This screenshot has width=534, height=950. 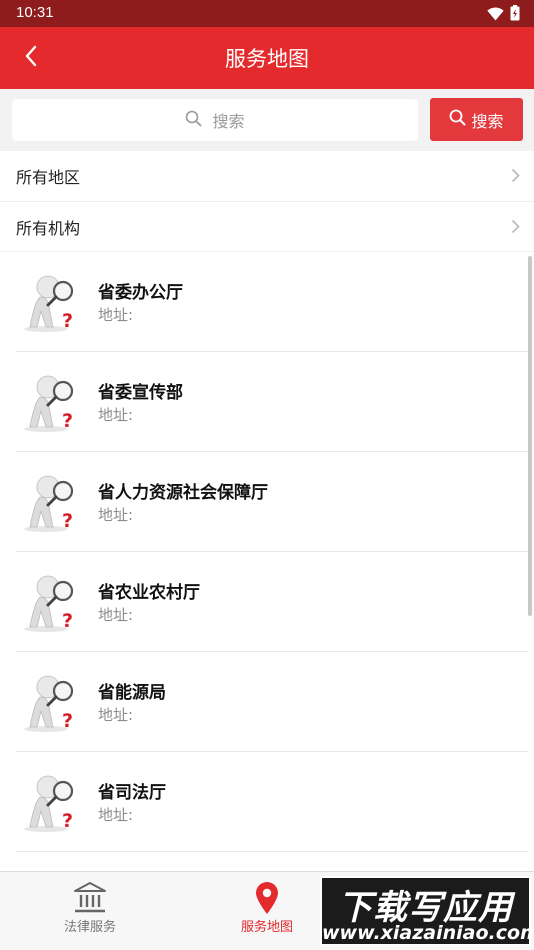 What do you see at coordinates (132, 793) in the screenshot?
I see `organization-name: 省司法厅` at bounding box center [132, 793].